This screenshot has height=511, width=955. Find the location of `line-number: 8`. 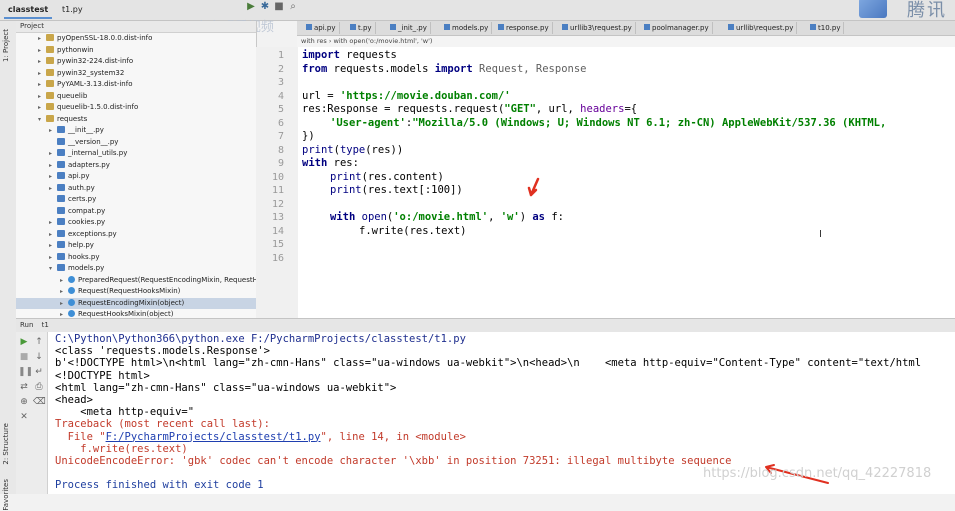

line-number: 8 is located at coordinates (280, 150).